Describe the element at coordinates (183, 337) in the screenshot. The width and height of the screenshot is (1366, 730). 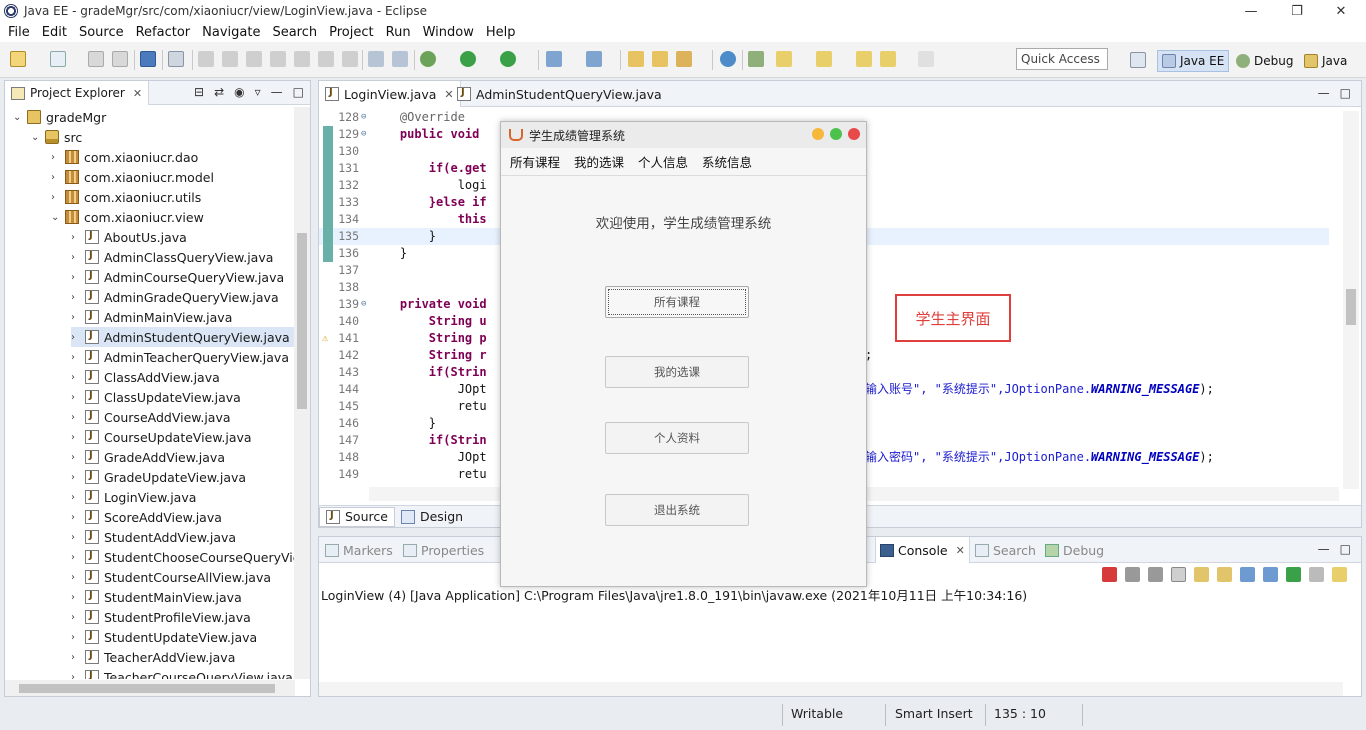
I see `tree-item: › AdminStudentQueryView.java` at that location.